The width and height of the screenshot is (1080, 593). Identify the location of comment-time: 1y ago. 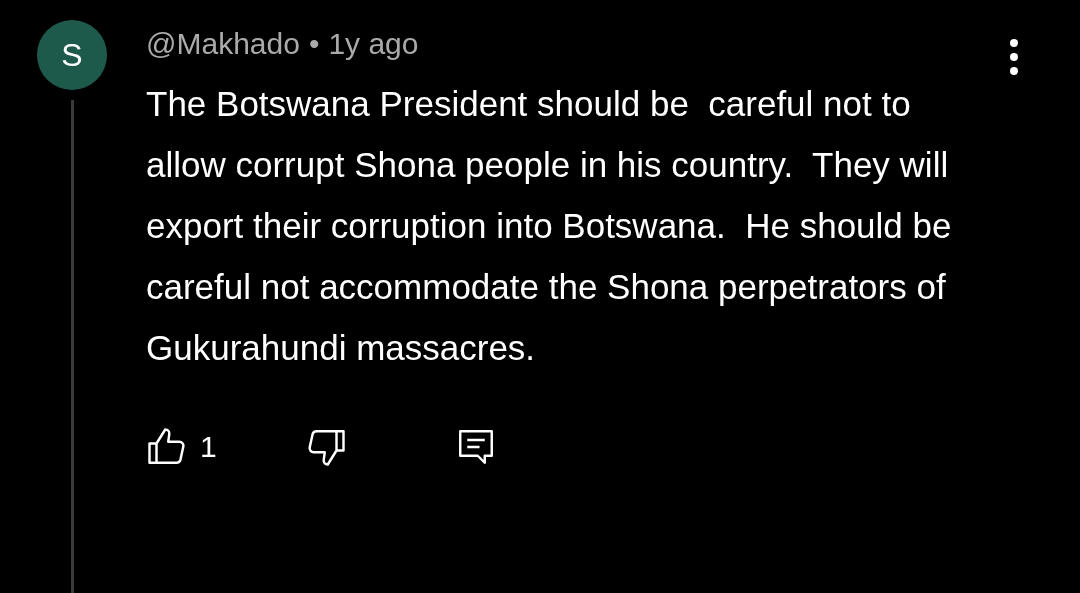
(373, 44).